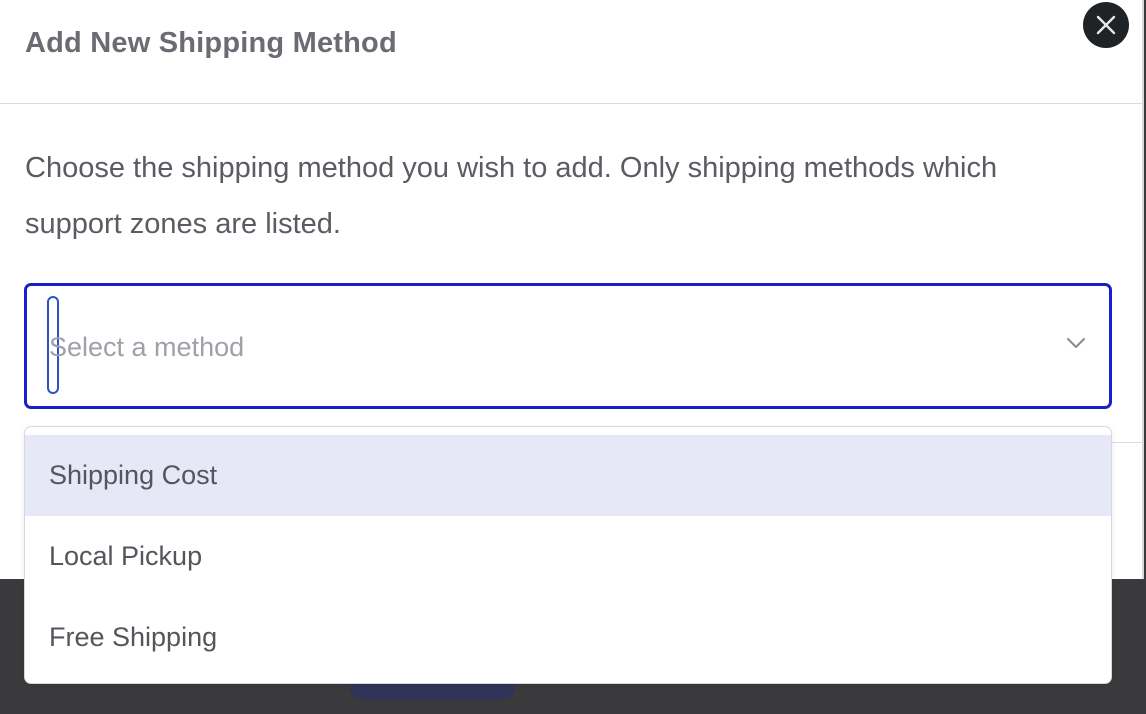  Describe the element at coordinates (211, 43) in the screenshot. I see `modal-title: Add New Shipping Method` at that location.